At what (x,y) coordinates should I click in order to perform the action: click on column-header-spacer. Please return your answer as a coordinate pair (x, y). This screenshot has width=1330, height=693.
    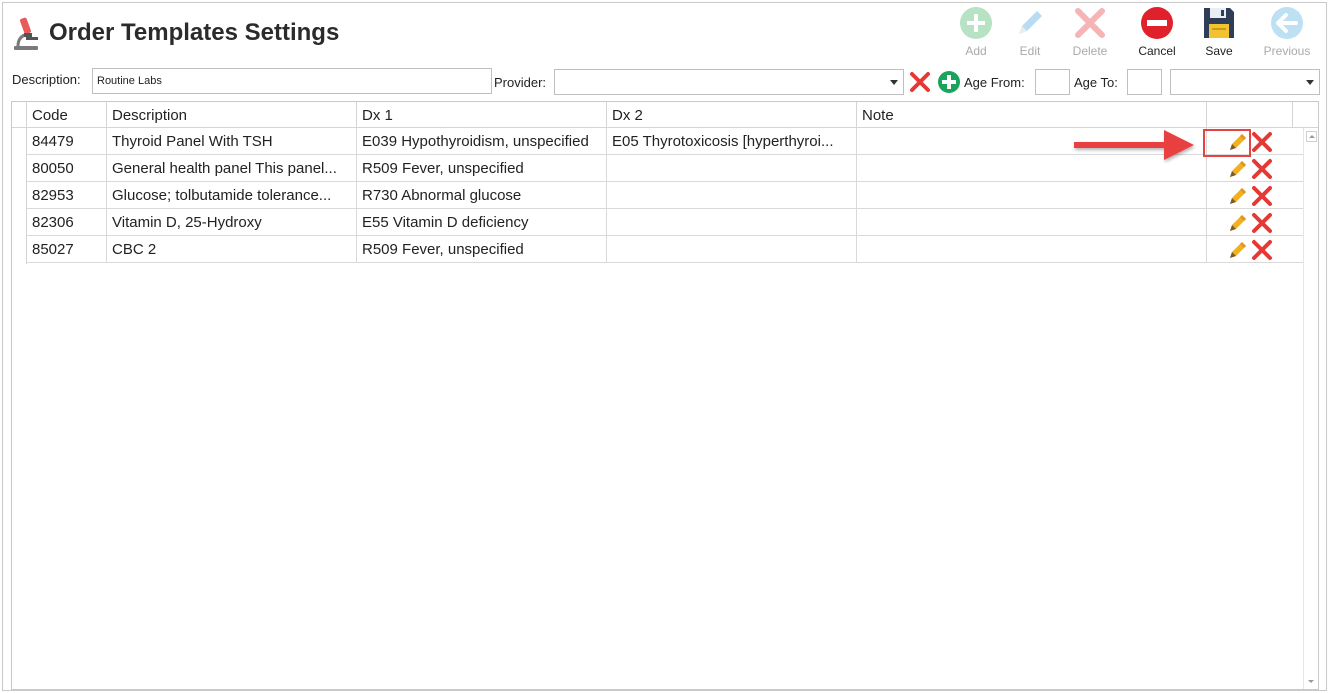
    Looking at the image, I should click on (1305, 115).